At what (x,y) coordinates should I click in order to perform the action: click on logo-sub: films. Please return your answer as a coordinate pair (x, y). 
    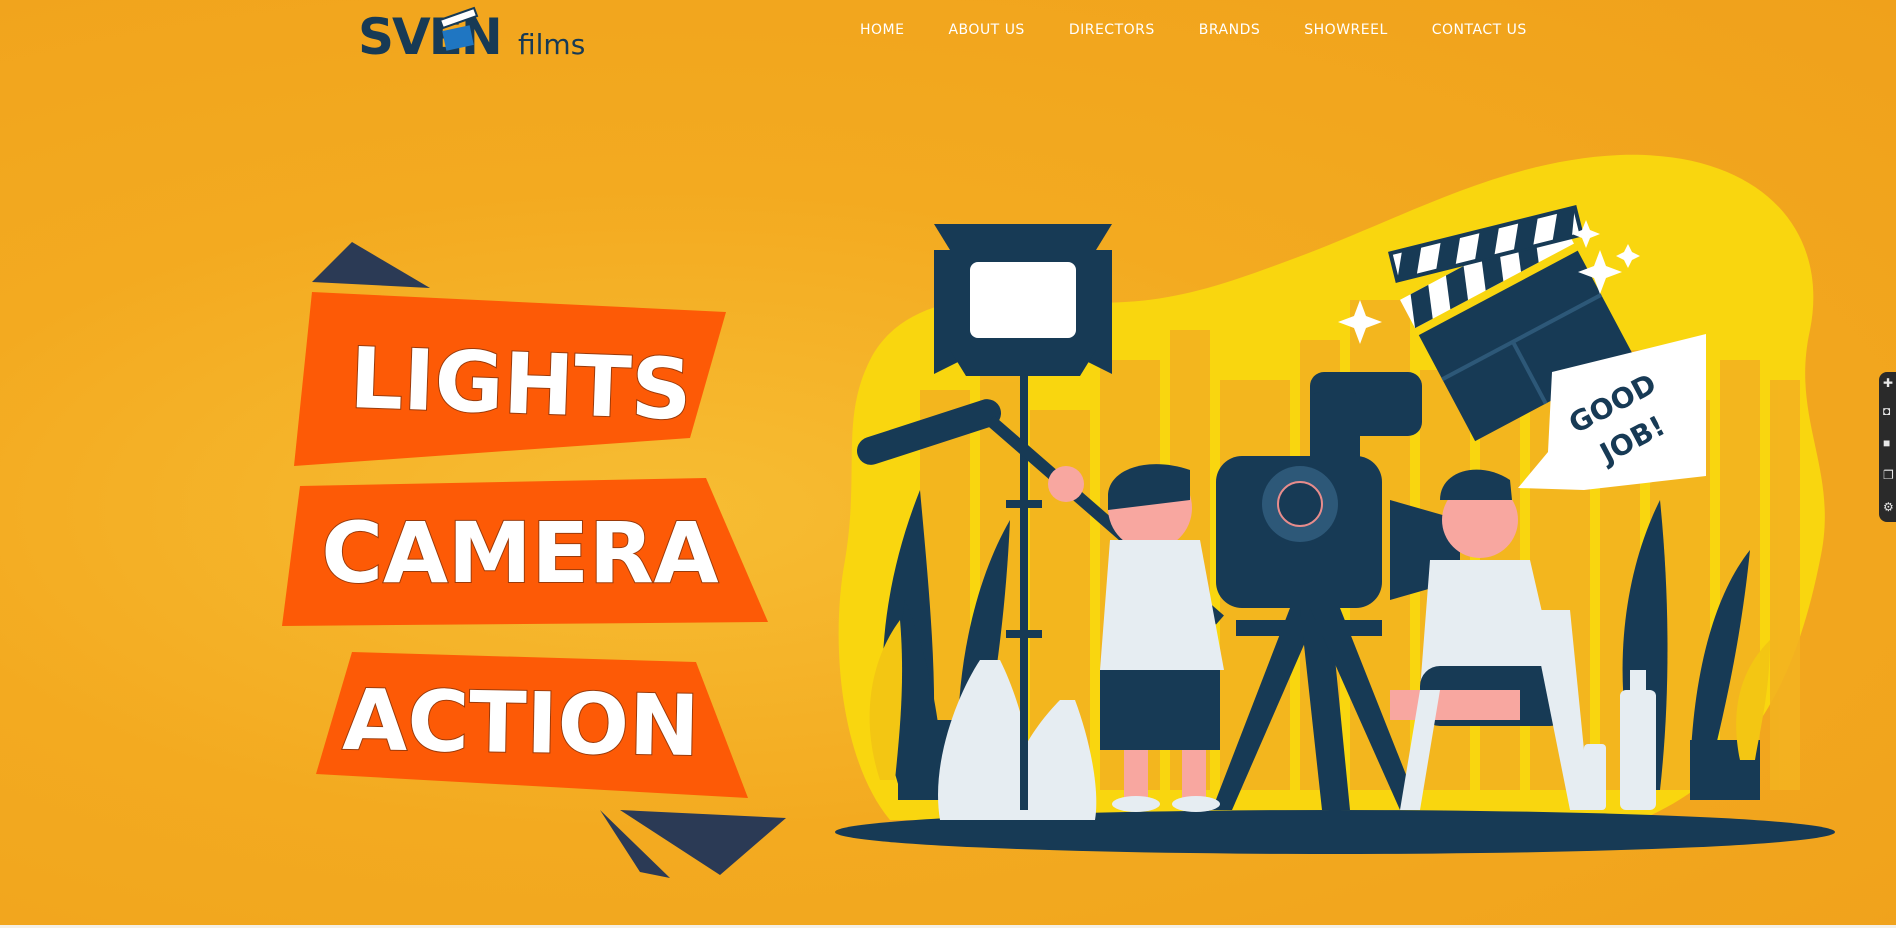
    Looking at the image, I should click on (551, 44).